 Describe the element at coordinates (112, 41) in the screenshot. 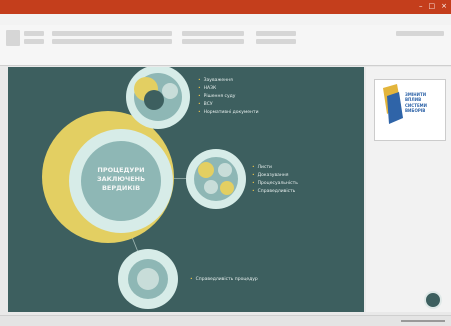

I see `font-style-controls` at that location.